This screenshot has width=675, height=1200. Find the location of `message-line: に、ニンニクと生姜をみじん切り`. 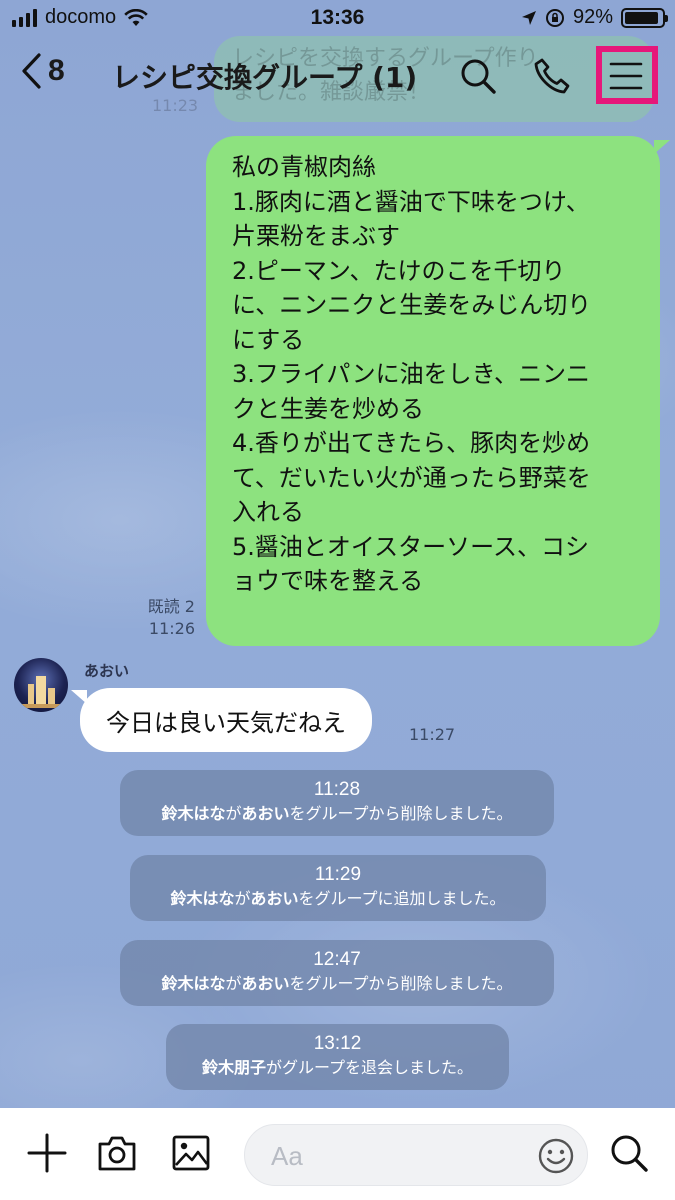

message-line: に、ニンニクと生姜をみじん切り is located at coordinates (412, 305).